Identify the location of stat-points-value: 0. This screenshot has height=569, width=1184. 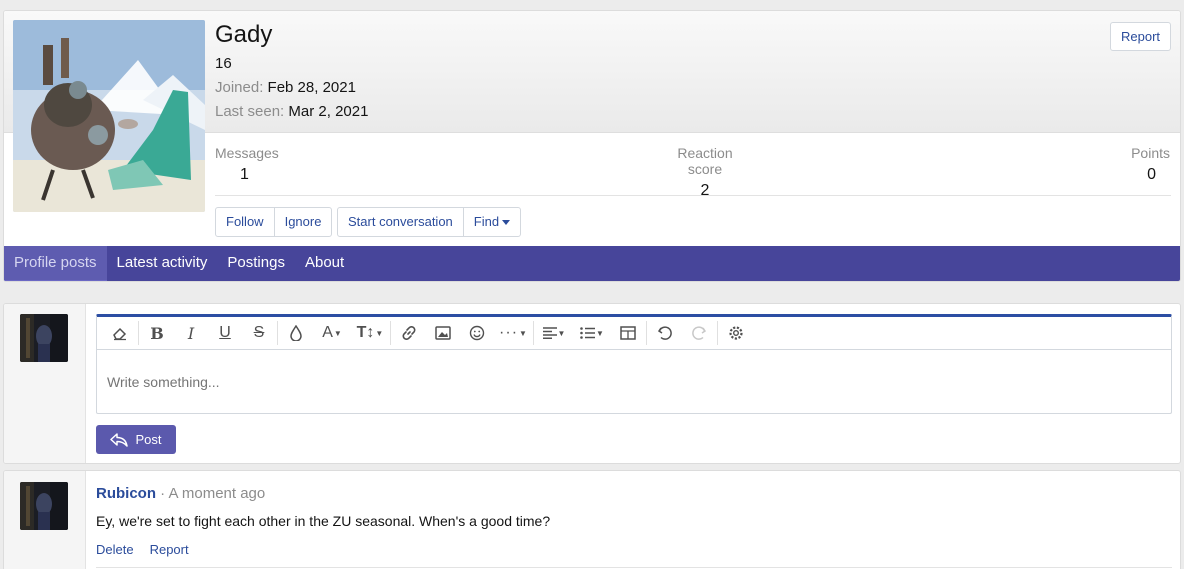
(1150, 175).